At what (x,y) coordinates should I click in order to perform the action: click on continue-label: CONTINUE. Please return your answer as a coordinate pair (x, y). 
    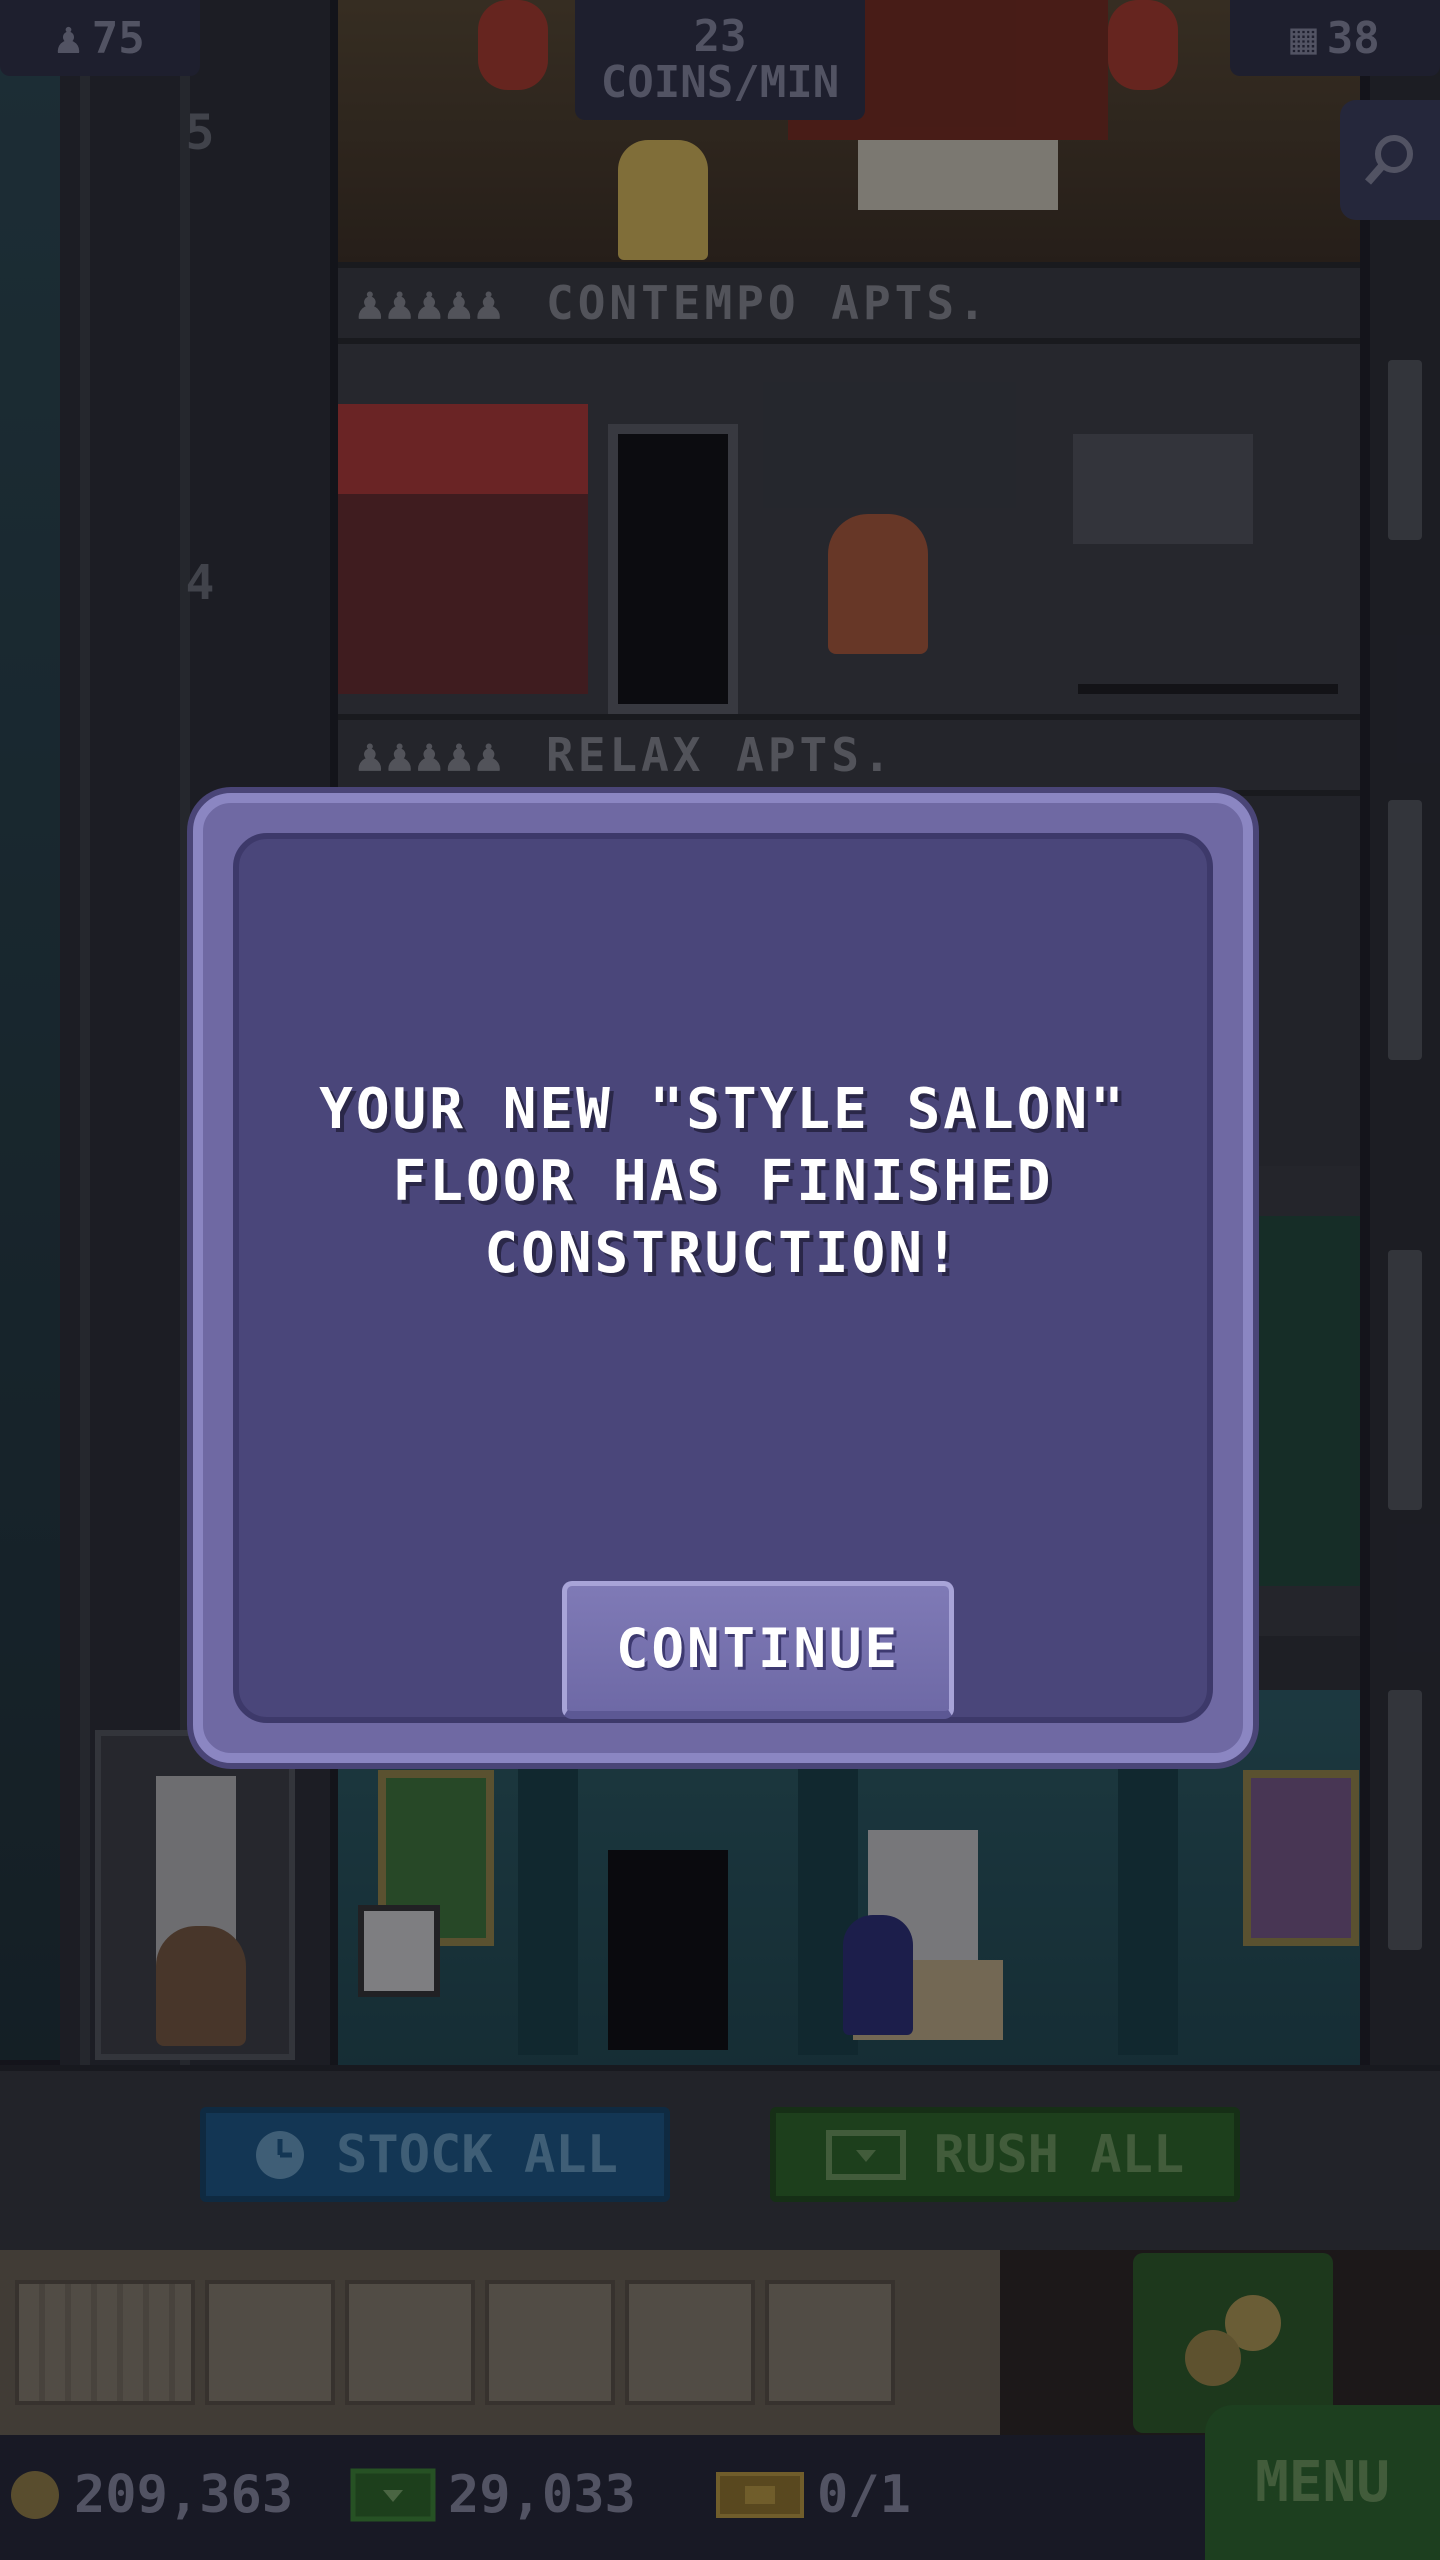
    Looking at the image, I should click on (758, 1648).